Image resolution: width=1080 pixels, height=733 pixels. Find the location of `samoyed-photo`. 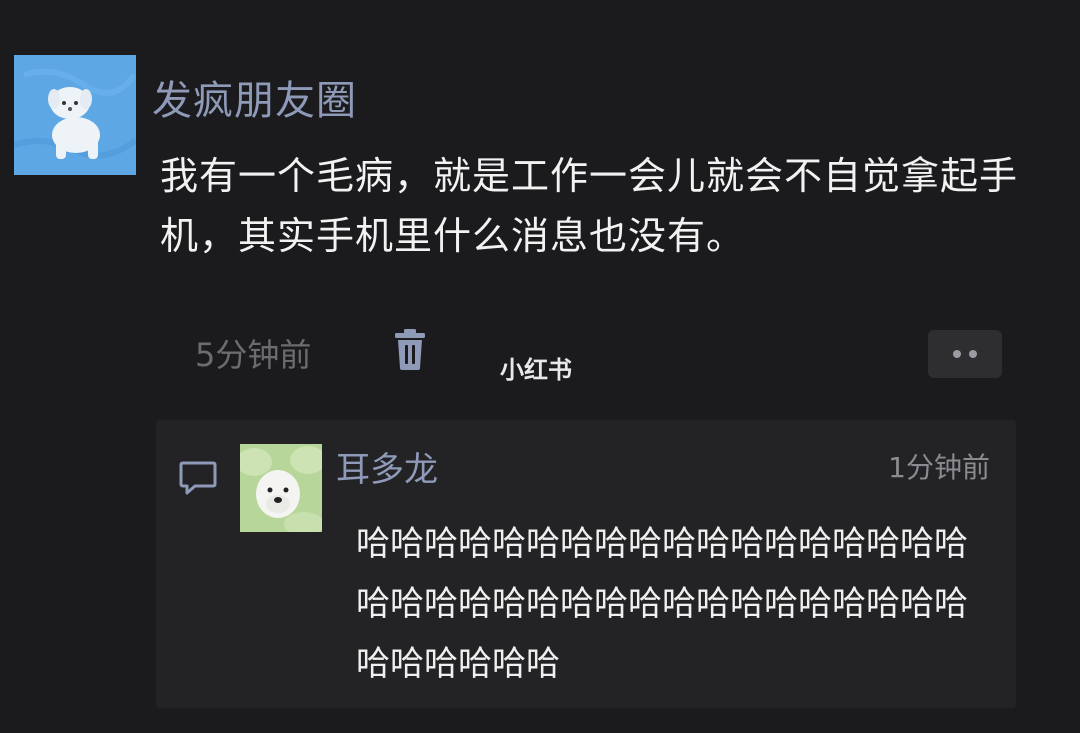

samoyed-photo is located at coordinates (281, 488).